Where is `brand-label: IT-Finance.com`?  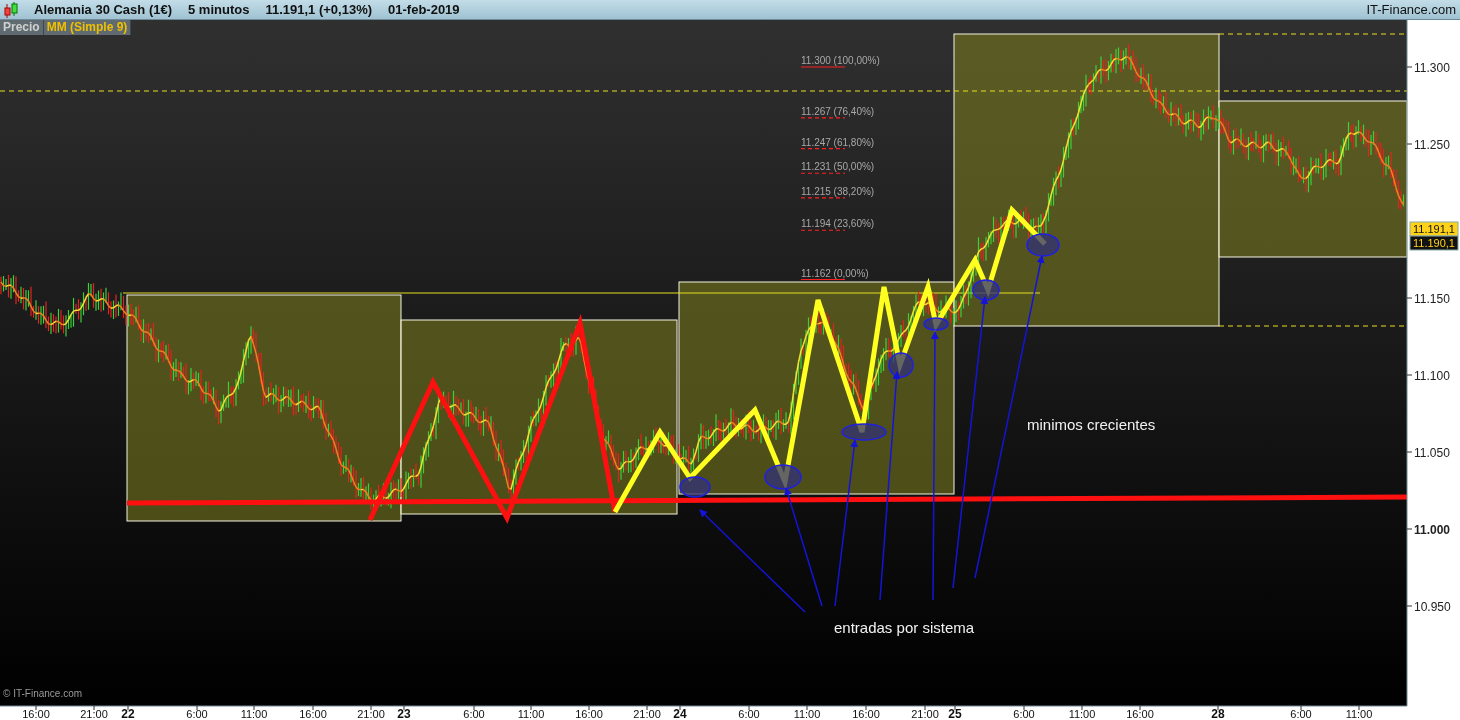 brand-label: IT-Finance.com is located at coordinates (1411, 9).